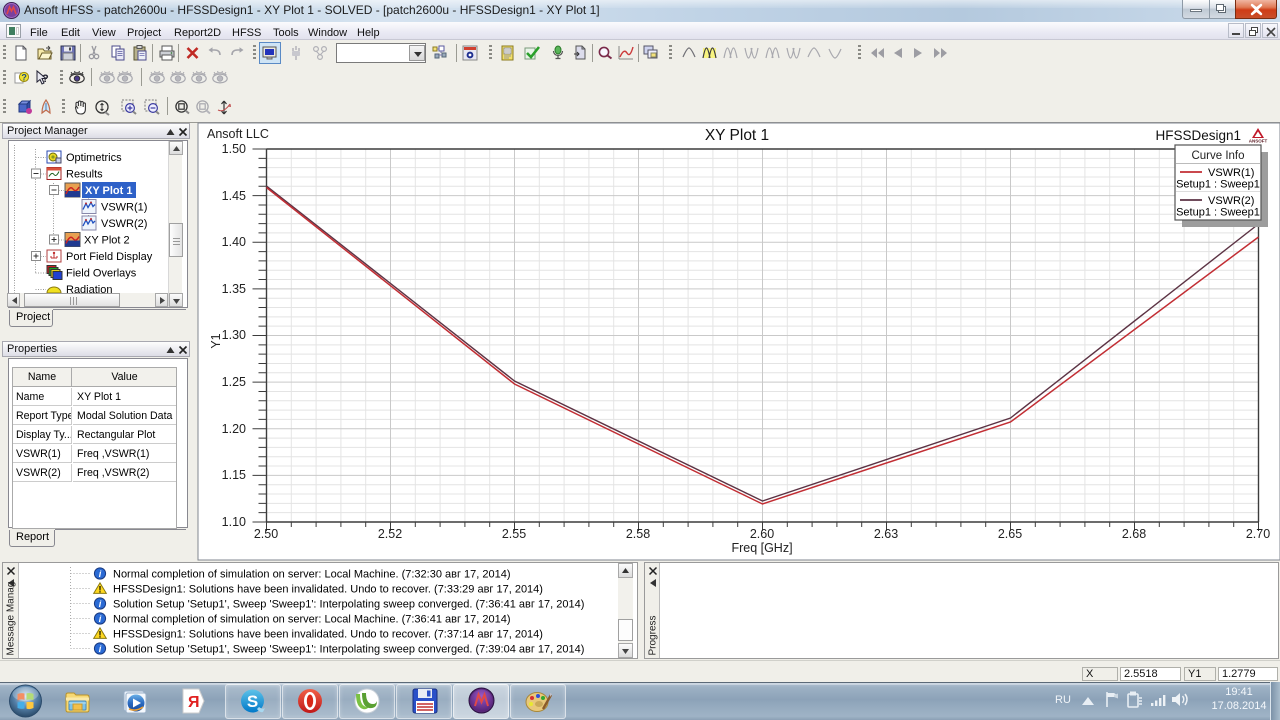 The height and width of the screenshot is (720, 1280). What do you see at coordinates (234, 149) in the screenshot?
I see `svg-text: 1.50` at bounding box center [234, 149].